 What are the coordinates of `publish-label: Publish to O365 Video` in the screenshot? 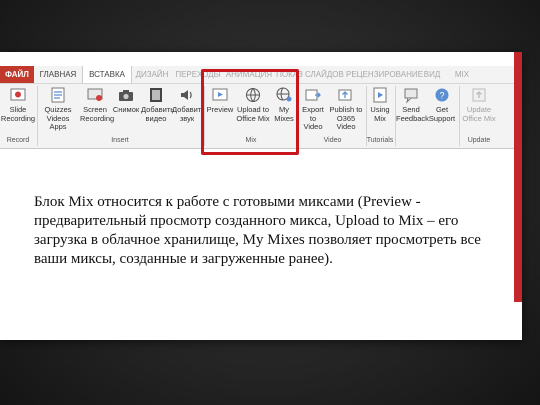 It's located at (346, 118).